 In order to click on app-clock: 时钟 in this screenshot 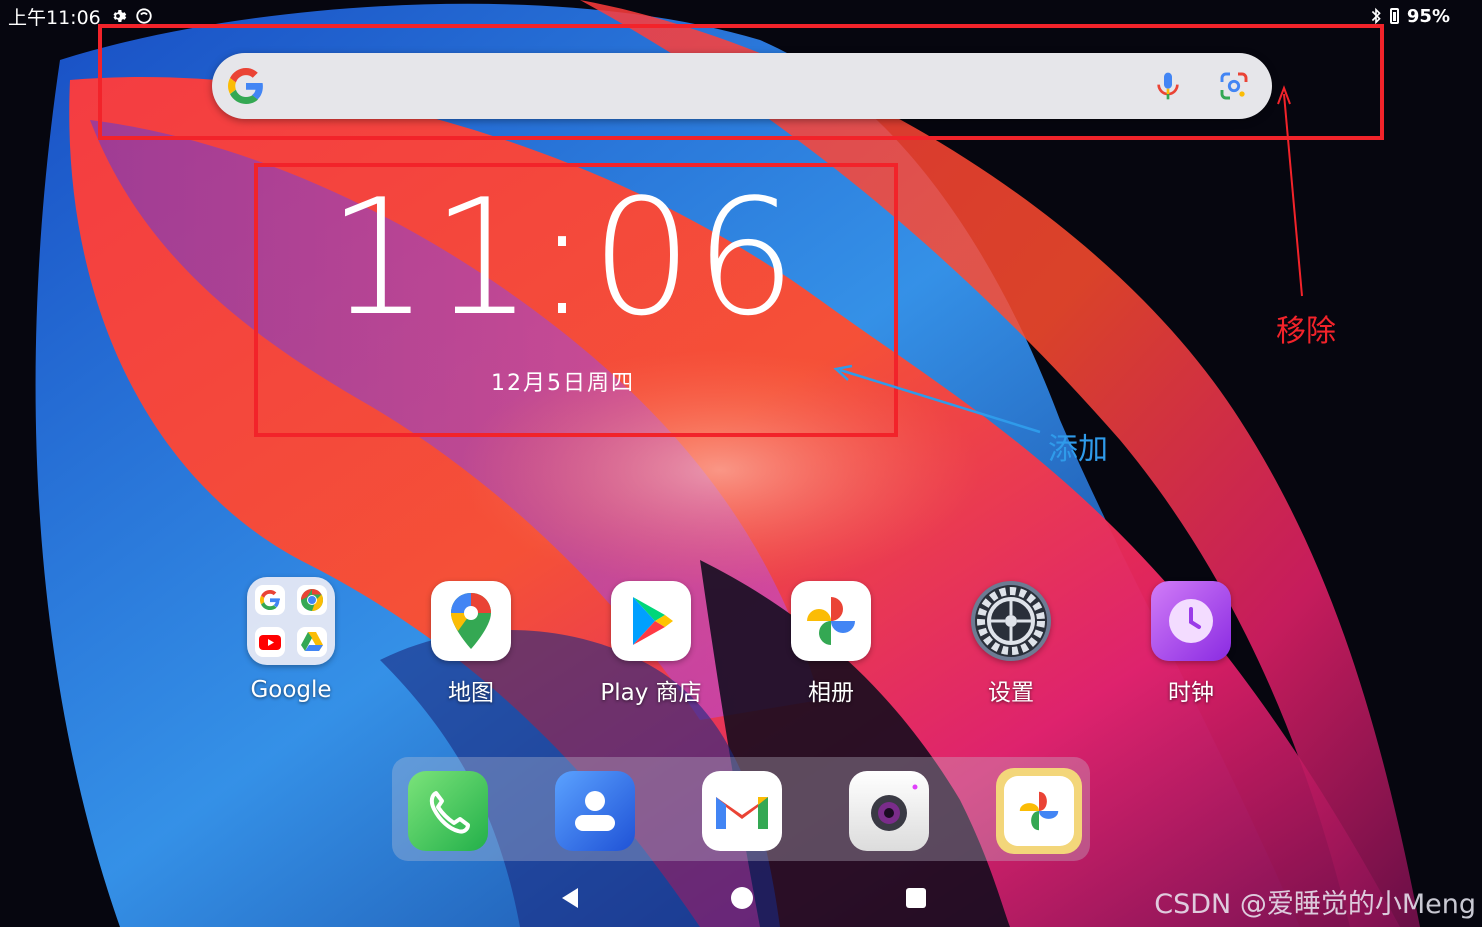, I will do `click(1191, 644)`.